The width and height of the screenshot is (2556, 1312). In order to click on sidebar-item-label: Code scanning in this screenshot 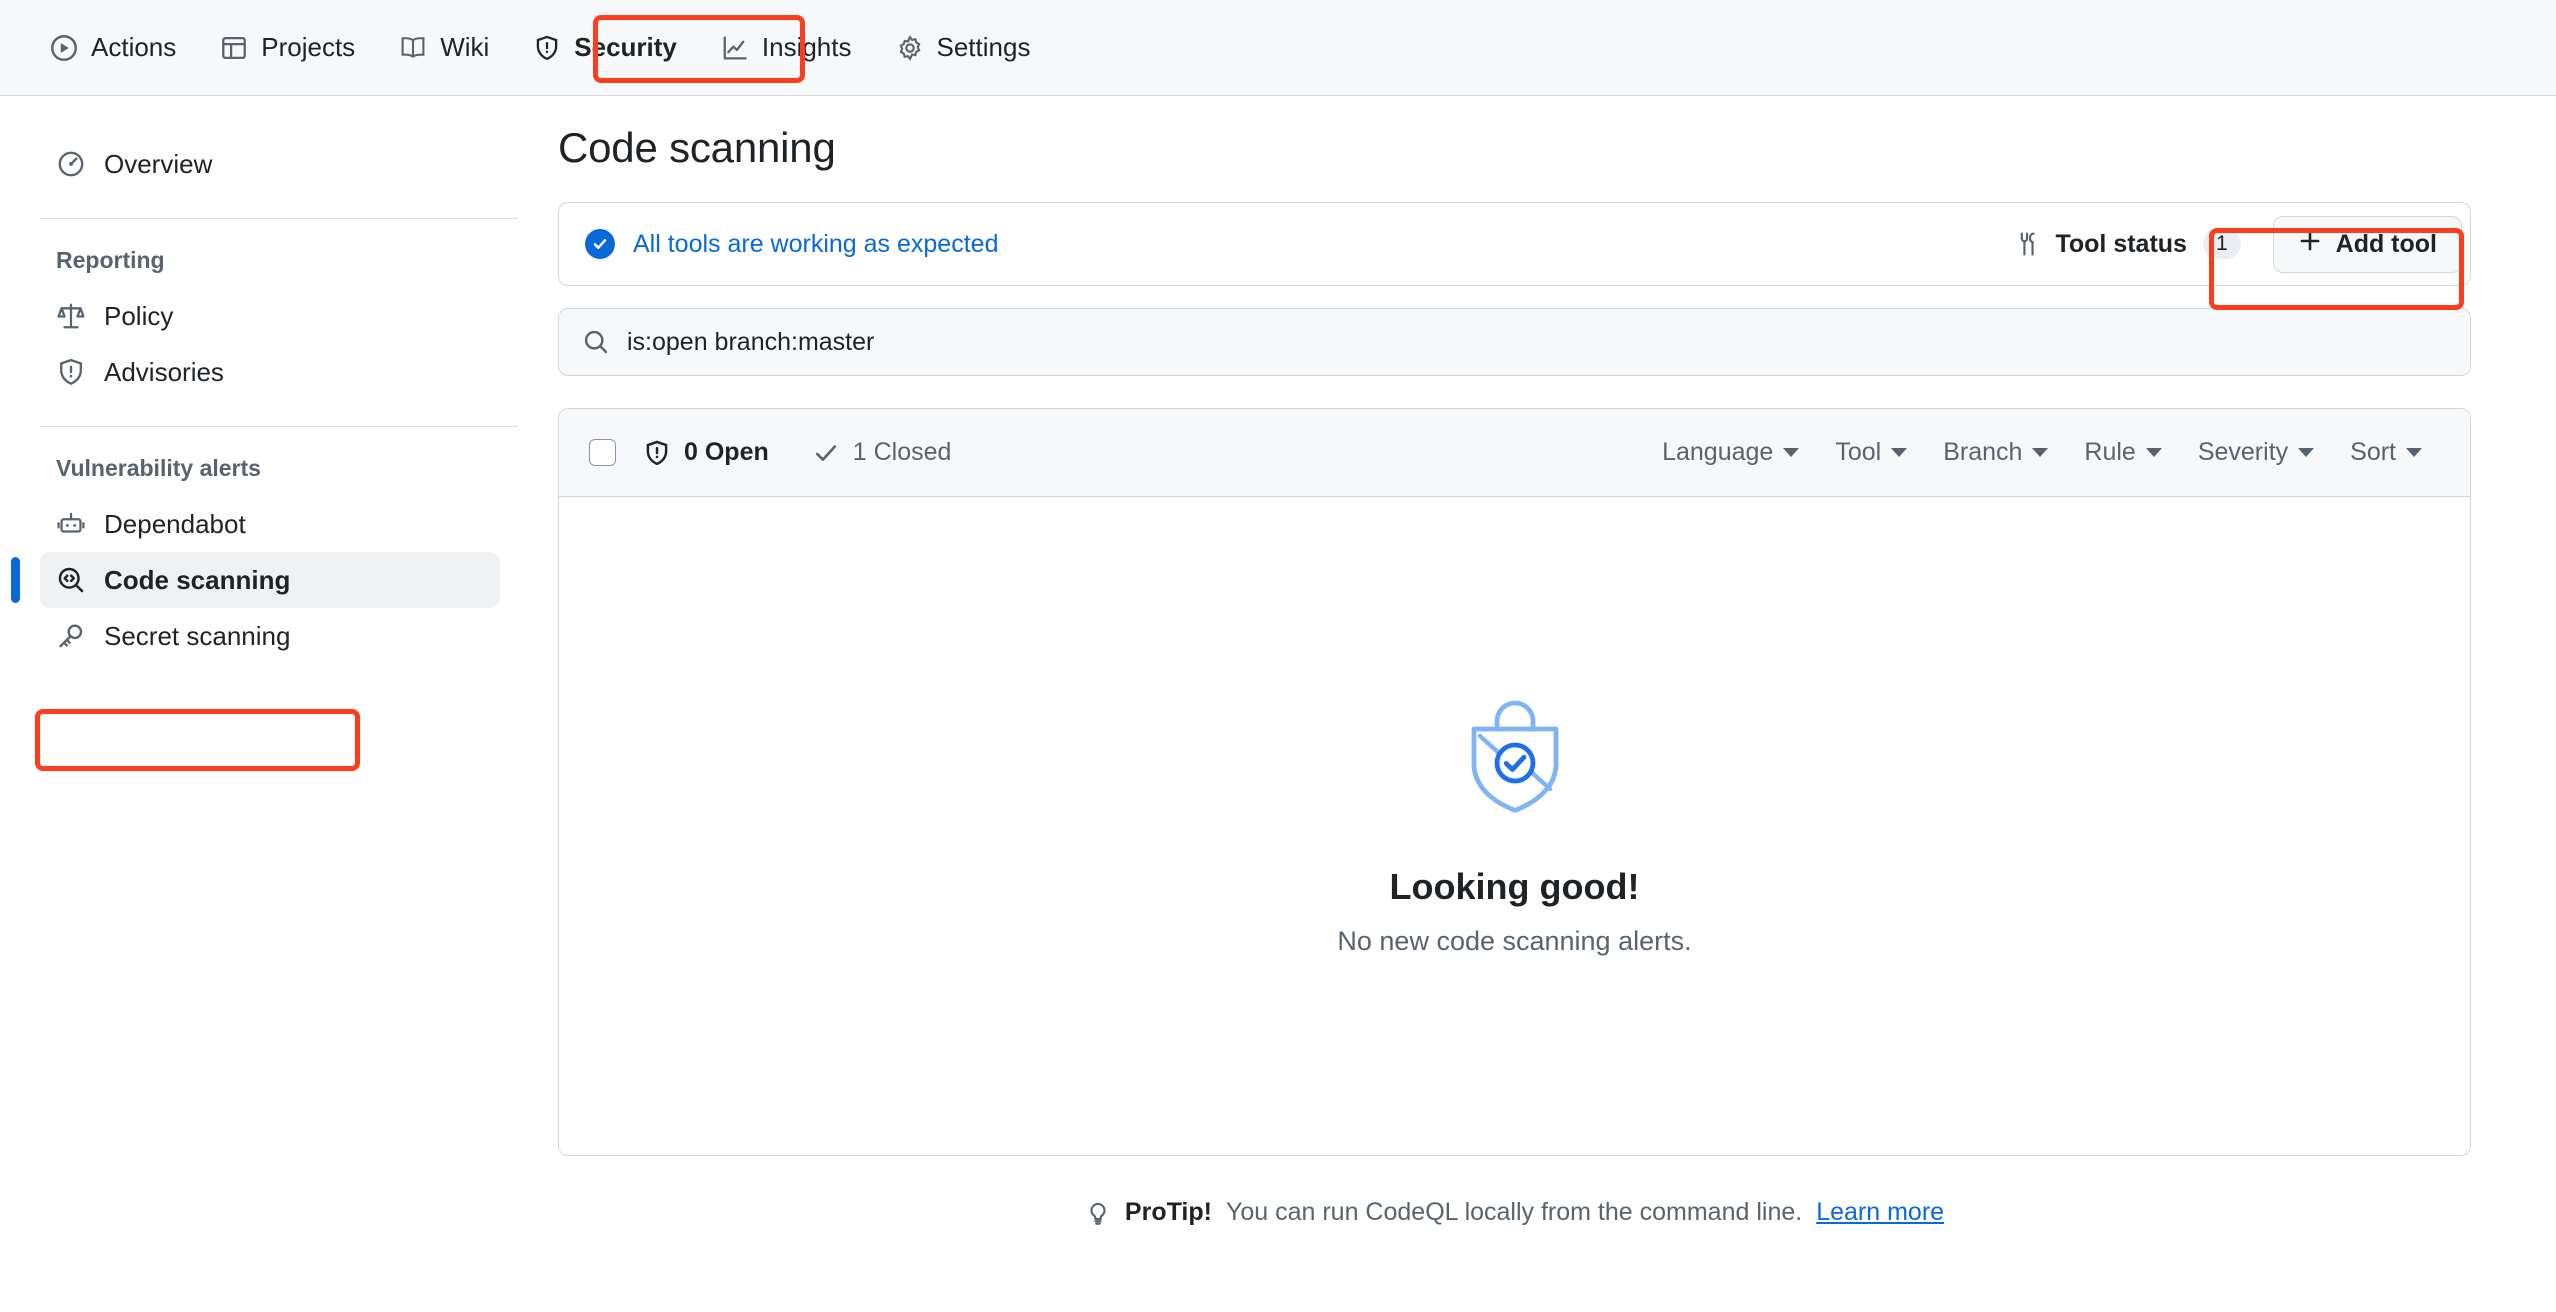, I will do `click(197, 579)`.